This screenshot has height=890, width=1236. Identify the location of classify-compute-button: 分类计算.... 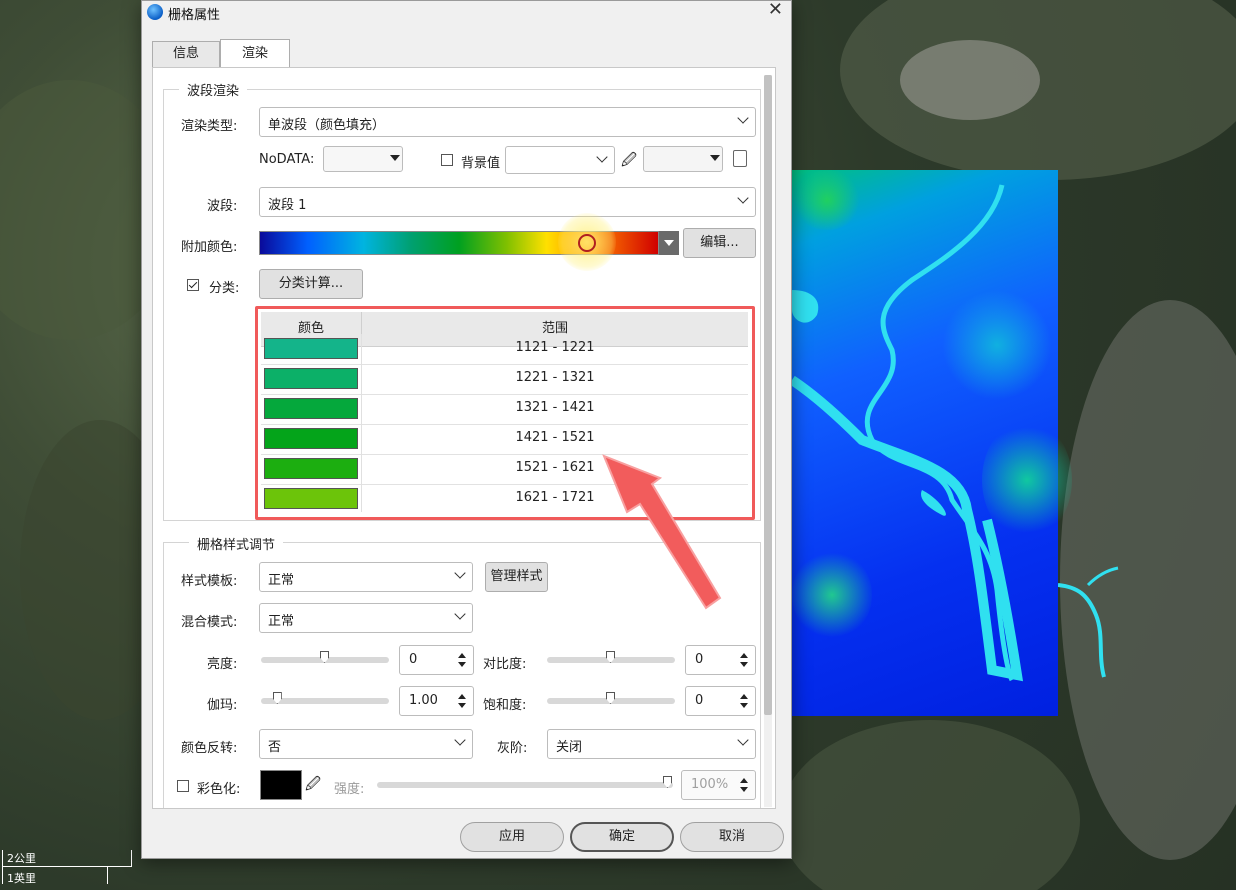
(311, 284).